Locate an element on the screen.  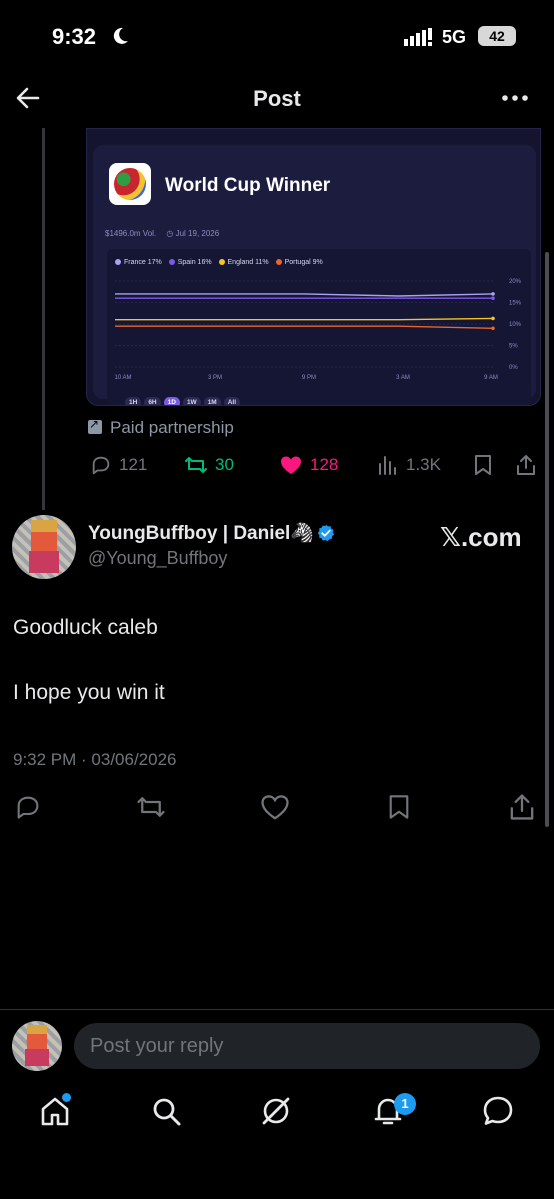
repost-count: 30 is located at coordinates (224, 464).